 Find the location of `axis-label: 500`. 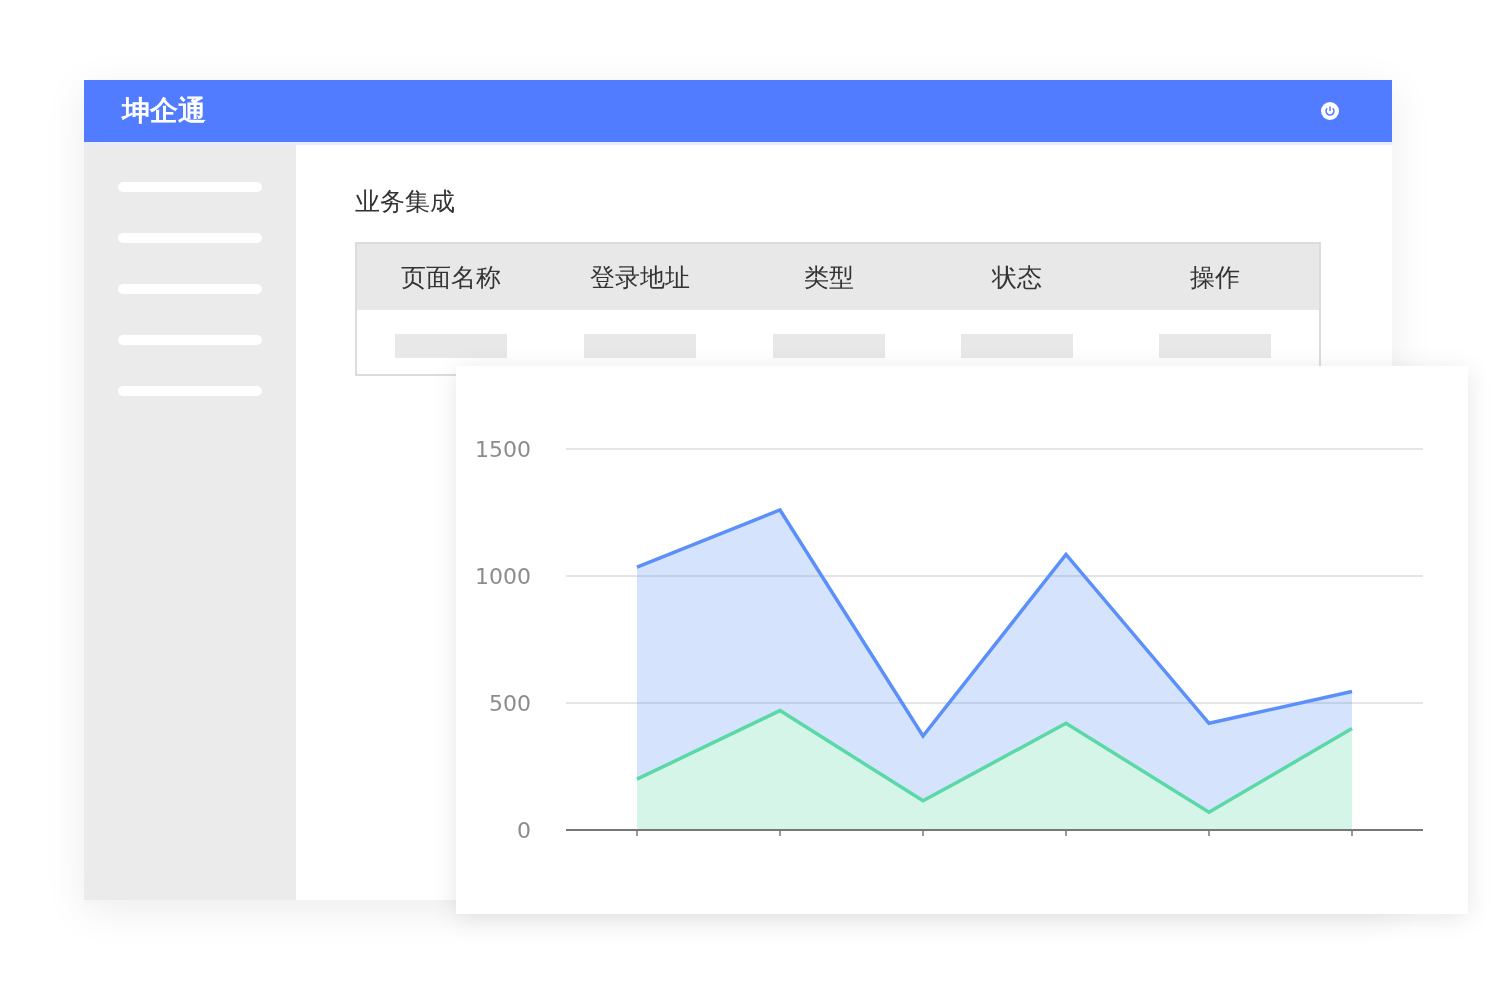

axis-label: 500 is located at coordinates (510, 703).